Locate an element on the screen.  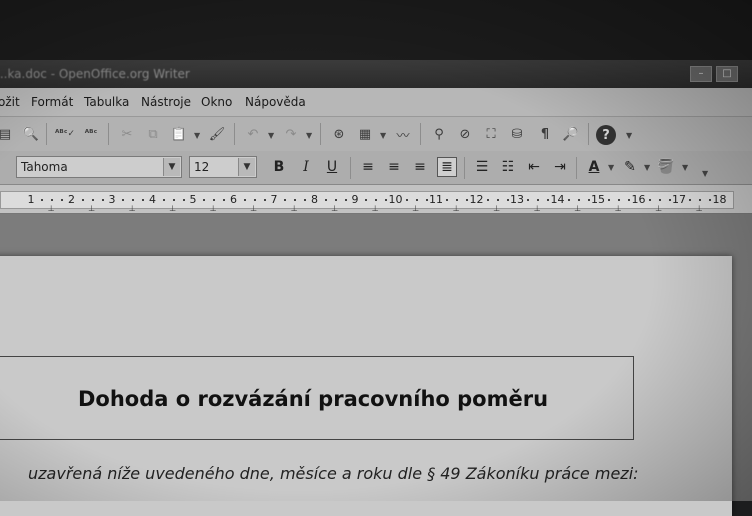
bullets-icon: ☷ is located at coordinates (508, 167).